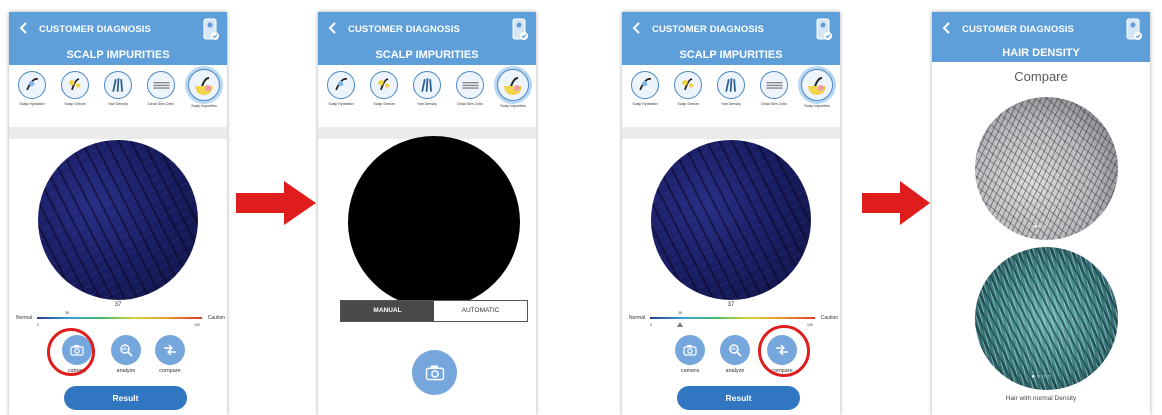 The width and height of the screenshot is (1162, 415). Describe the element at coordinates (1041, 76) in the screenshot. I see `compare-title: Compare` at that location.